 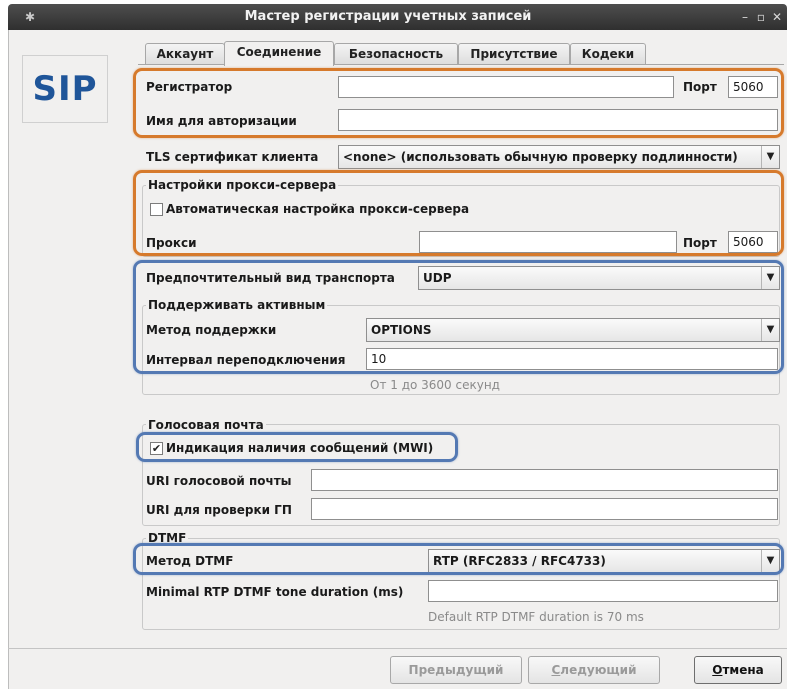 I want to click on reconnect-interval-hint: От 1 до 3600 секунд, so click(x=435, y=385).